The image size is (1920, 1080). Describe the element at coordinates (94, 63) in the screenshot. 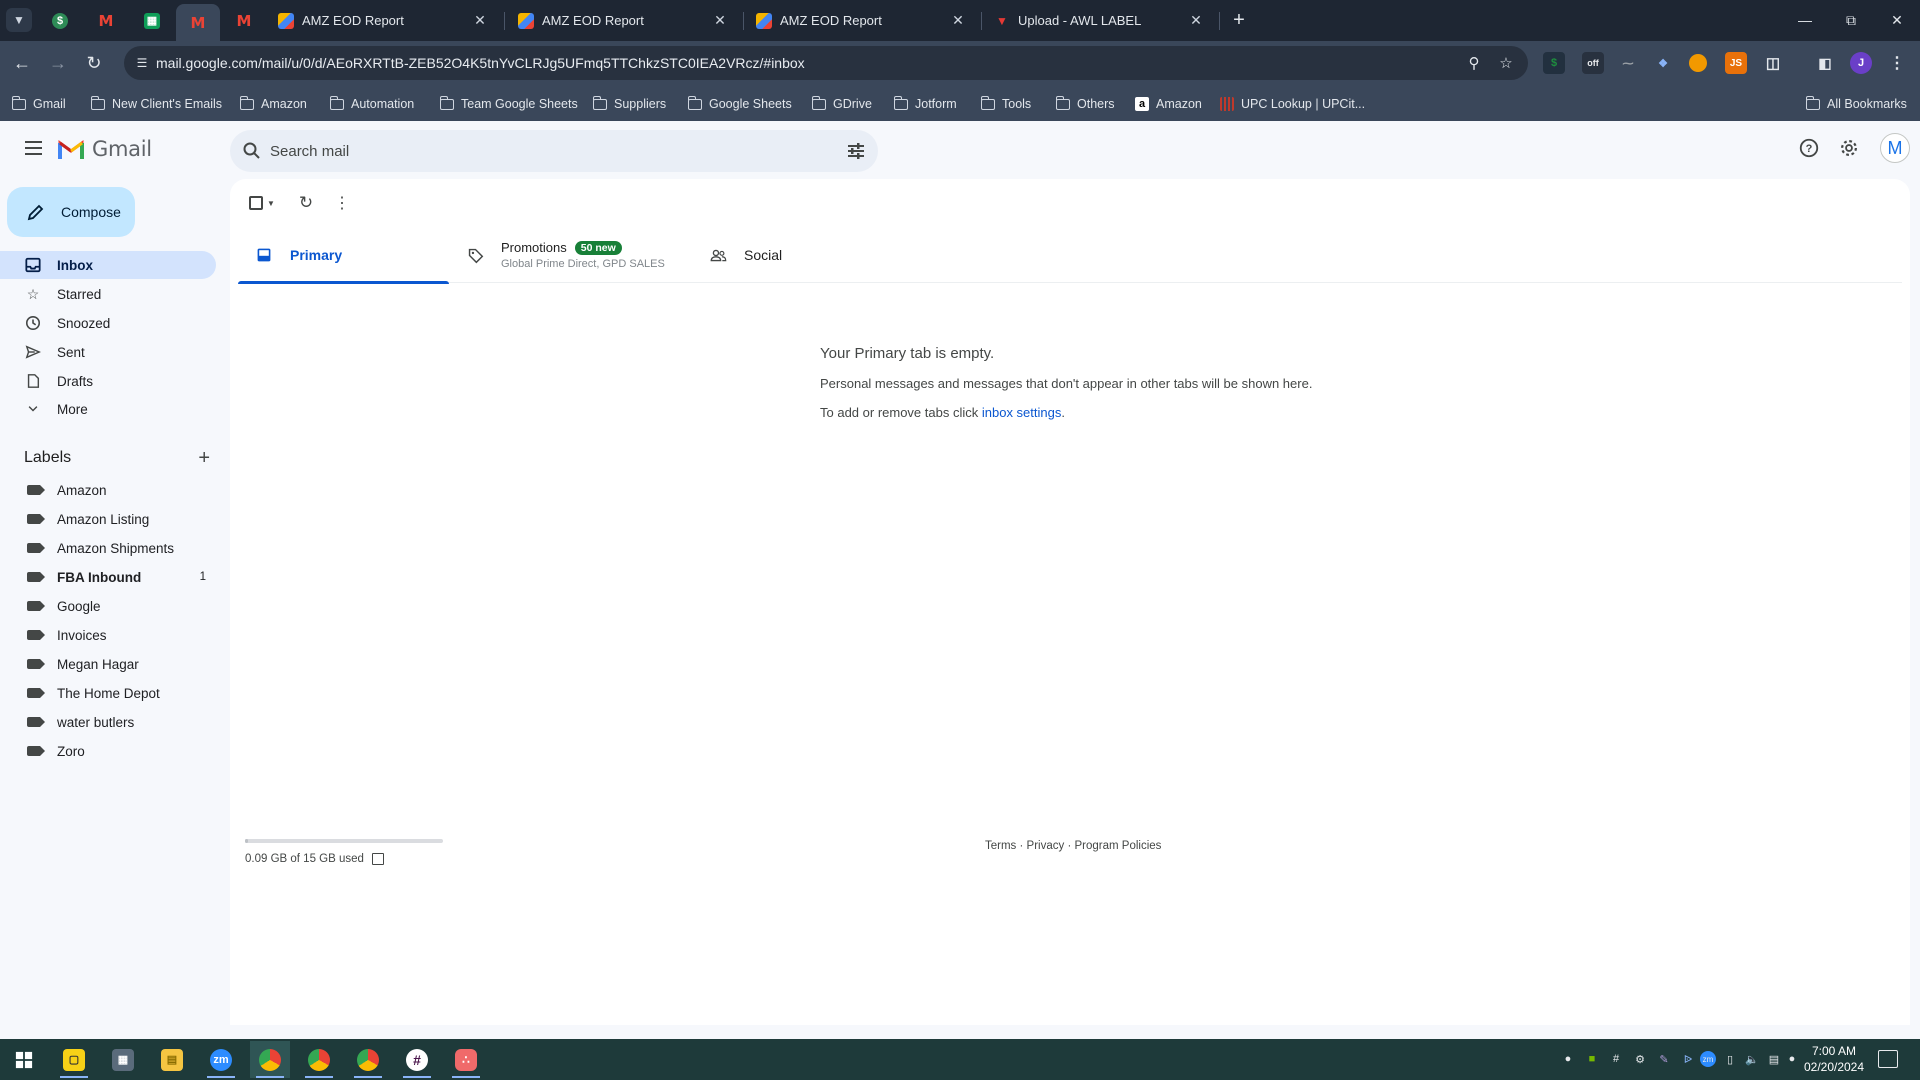

I see `reload-button: ↻` at that location.